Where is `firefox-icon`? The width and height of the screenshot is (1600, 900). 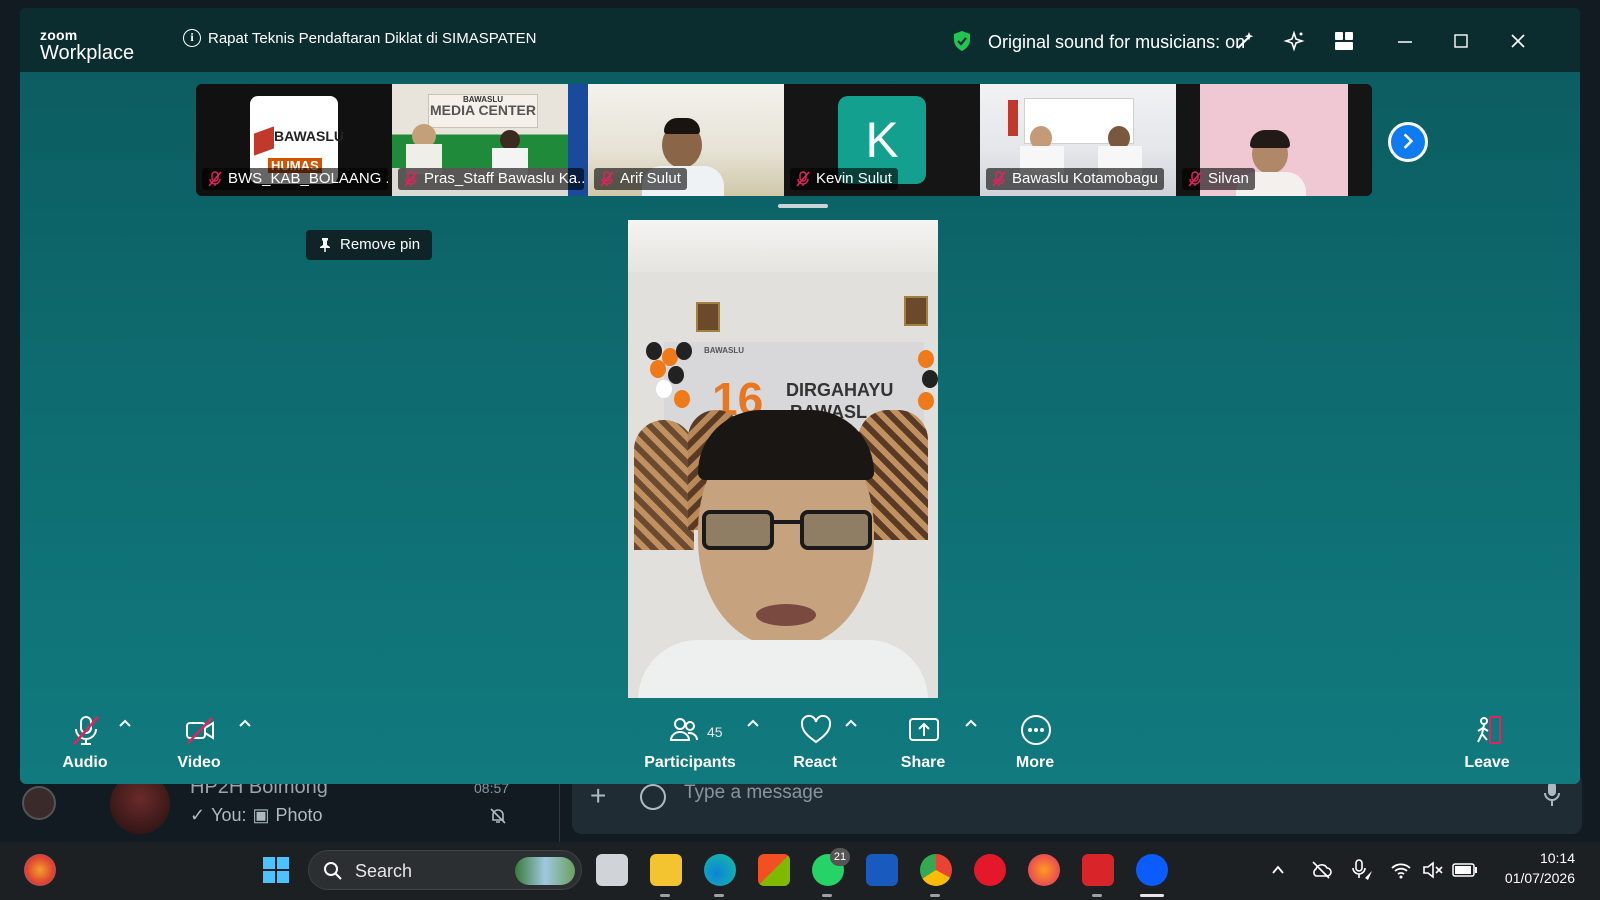
firefox-icon is located at coordinates (1044, 870).